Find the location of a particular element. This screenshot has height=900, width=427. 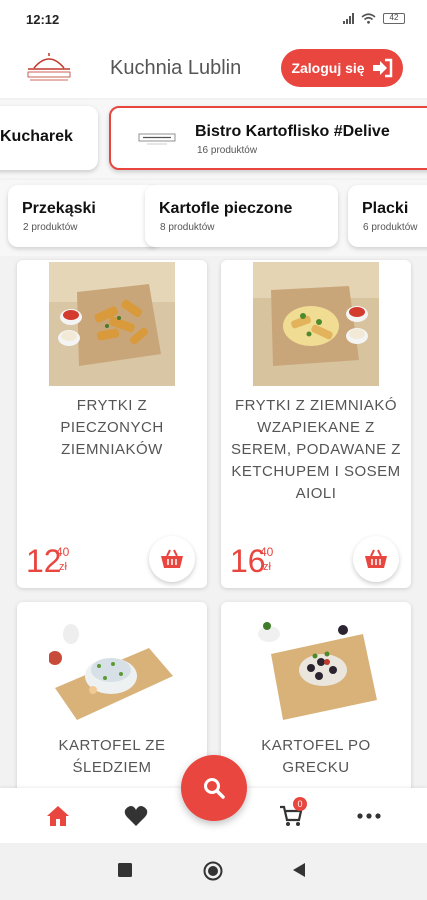

search-icon is located at coordinates (214, 788).